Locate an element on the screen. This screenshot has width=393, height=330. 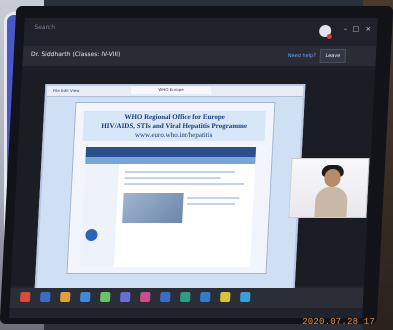
leave-button: Leave is located at coordinates (333, 56).